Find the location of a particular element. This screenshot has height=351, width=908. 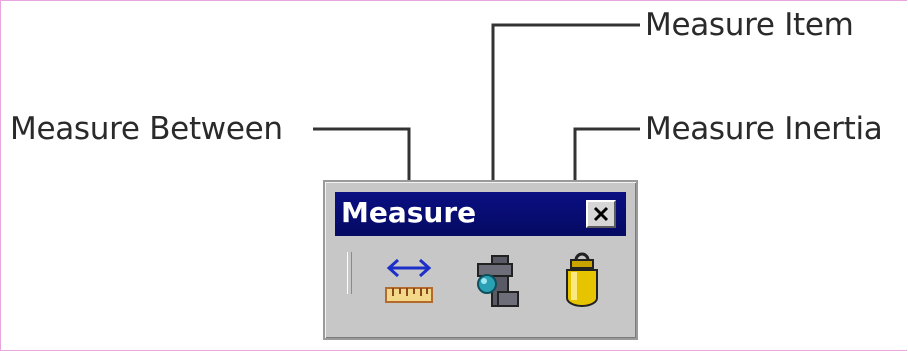

close-icon is located at coordinates (601, 214).